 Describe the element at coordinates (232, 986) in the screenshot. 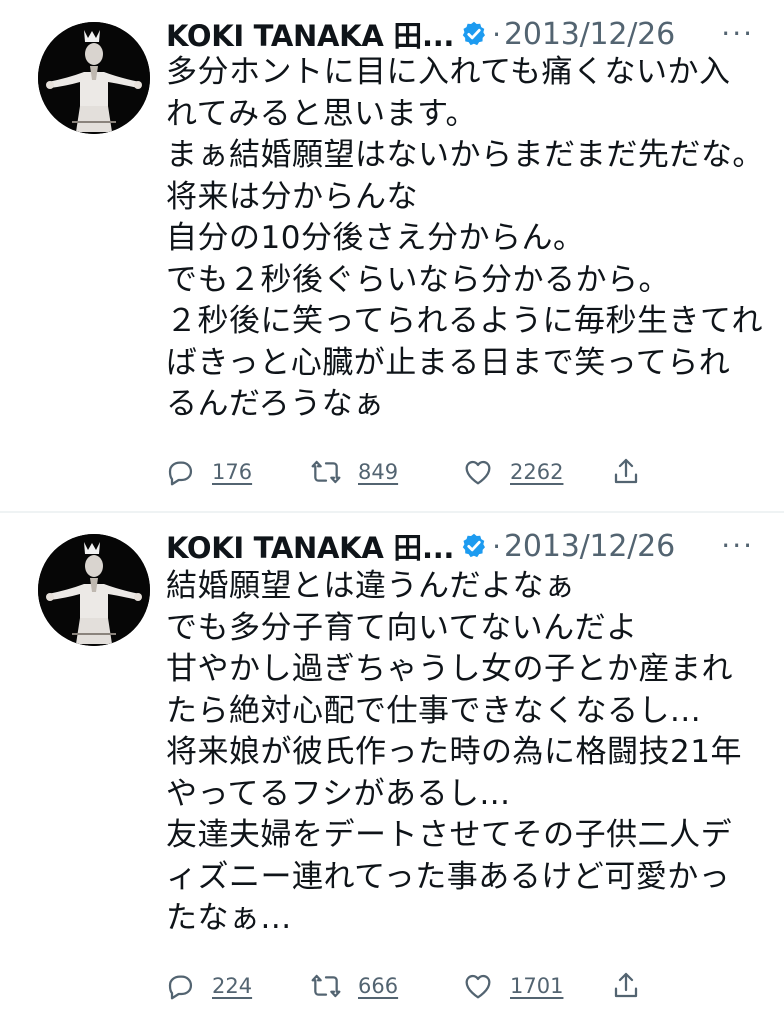

I see `reply-count: 224` at that location.